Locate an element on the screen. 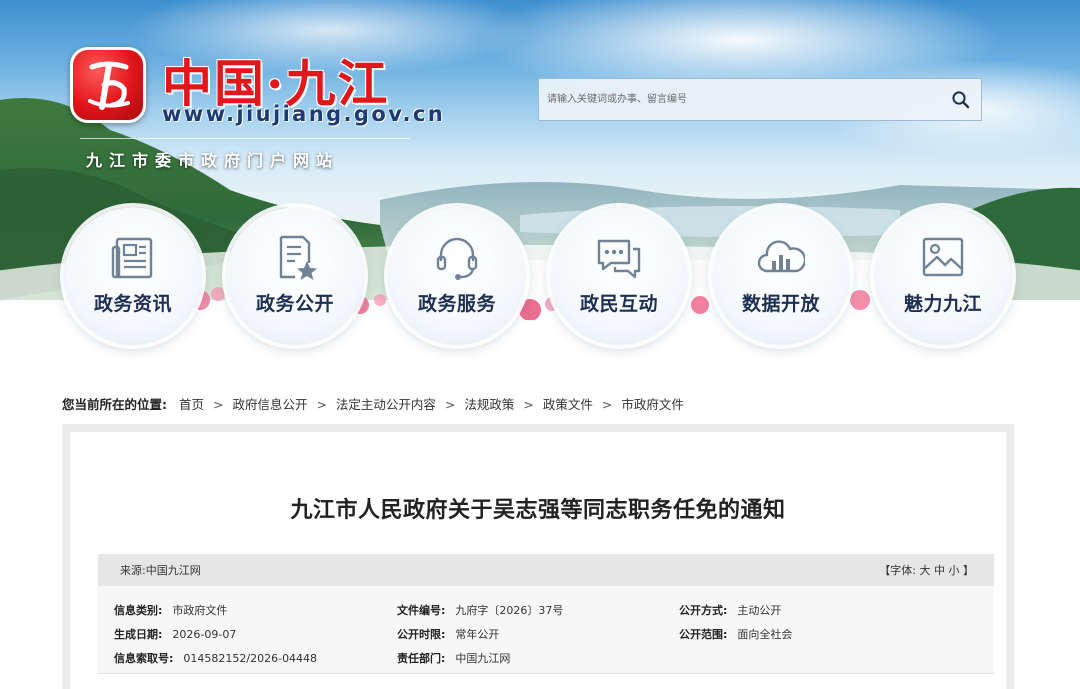  breadcrumb-policy-docs: 政策文件 is located at coordinates (568, 404).